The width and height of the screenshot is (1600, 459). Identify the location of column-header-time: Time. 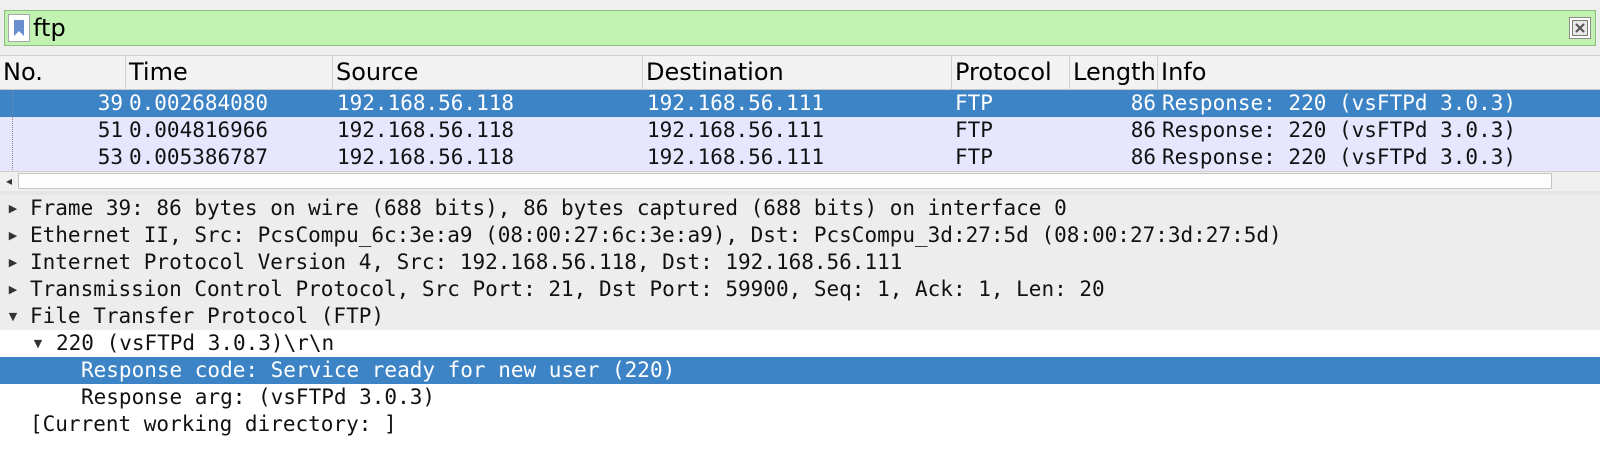
(229, 72).